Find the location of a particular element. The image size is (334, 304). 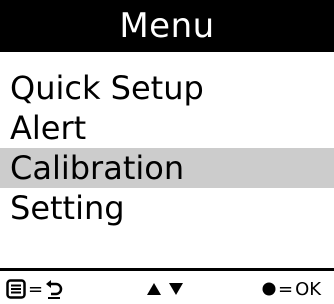

back-arrow-icon is located at coordinates (55, 289).